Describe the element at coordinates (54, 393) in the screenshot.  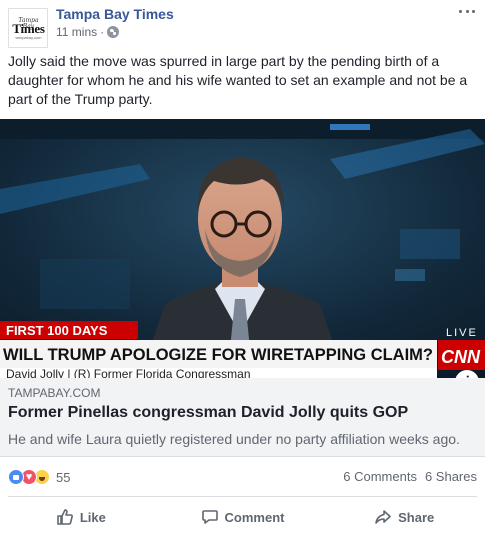
I see `link-domain: TAMPABAY.COM` at that location.